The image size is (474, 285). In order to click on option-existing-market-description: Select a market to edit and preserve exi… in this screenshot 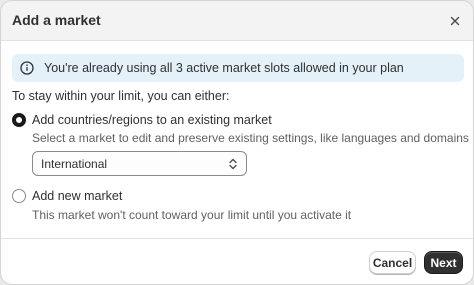, I will do `click(250, 138)`.